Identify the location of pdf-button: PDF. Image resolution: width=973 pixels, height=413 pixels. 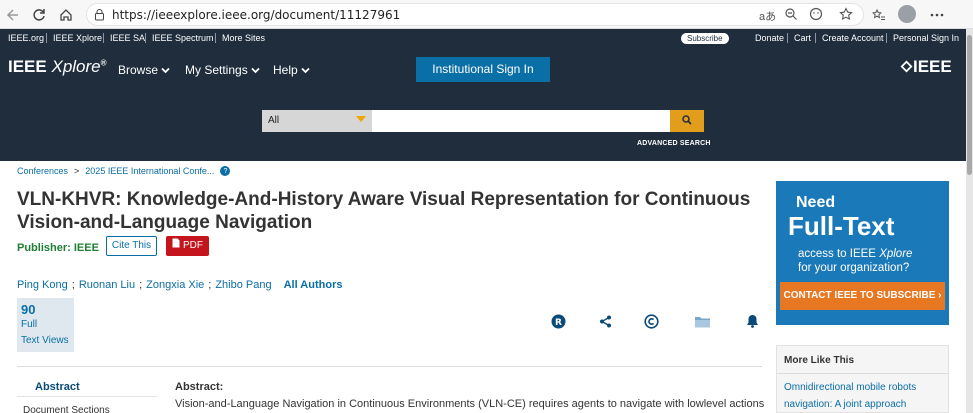
(187, 246).